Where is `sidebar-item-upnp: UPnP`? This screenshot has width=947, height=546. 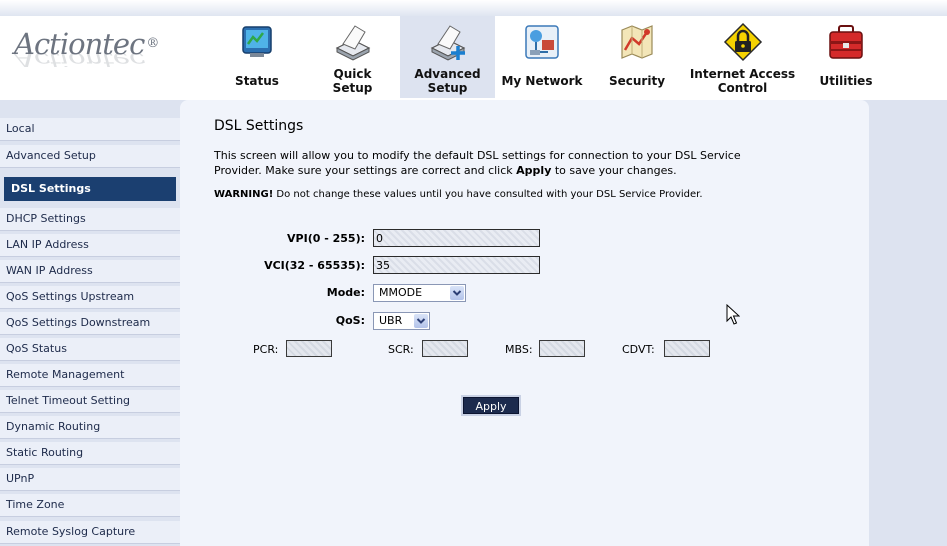 sidebar-item-upnp: UPnP is located at coordinates (90, 479).